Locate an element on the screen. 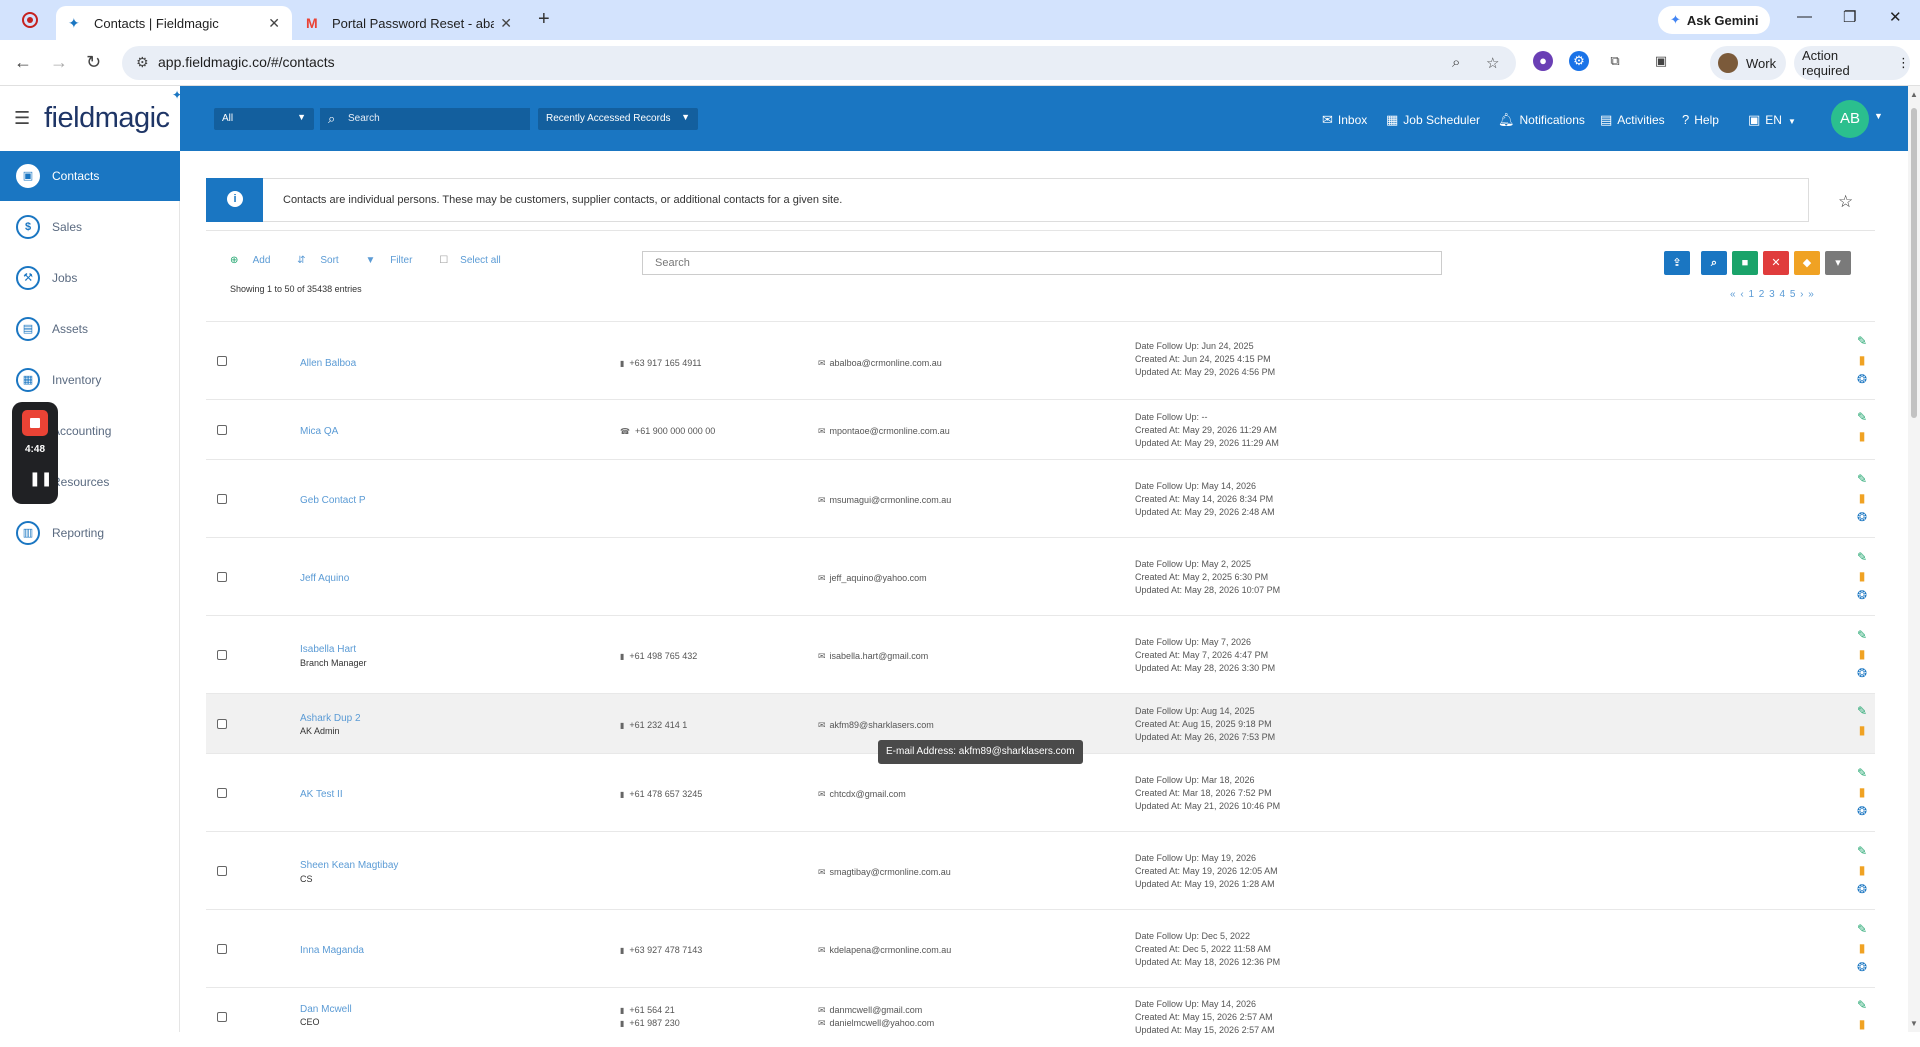  language-select: ▣ EN ▼ is located at coordinates (1772, 120).